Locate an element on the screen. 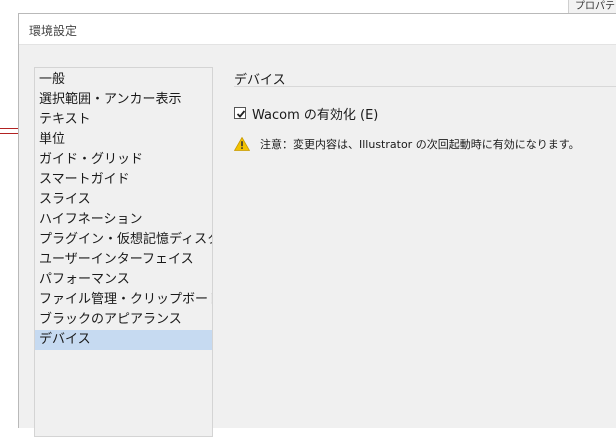 The width and height of the screenshot is (616, 437). warning-icon is located at coordinates (242, 144).